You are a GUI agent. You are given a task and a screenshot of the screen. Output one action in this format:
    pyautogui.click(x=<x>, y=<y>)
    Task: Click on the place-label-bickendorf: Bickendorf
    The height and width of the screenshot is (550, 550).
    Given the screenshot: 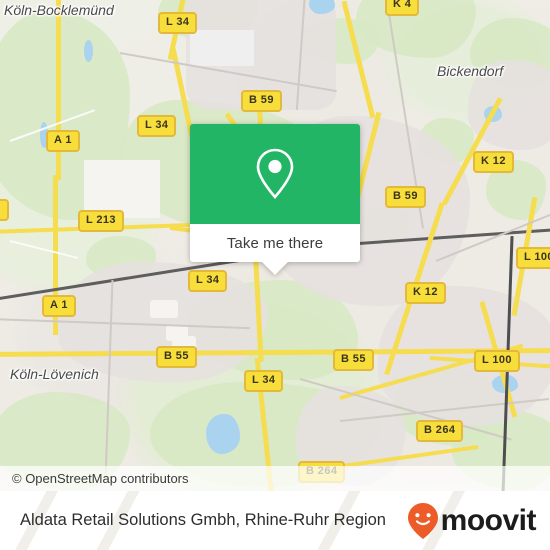 What is the action you would take?
    pyautogui.click(x=470, y=71)
    